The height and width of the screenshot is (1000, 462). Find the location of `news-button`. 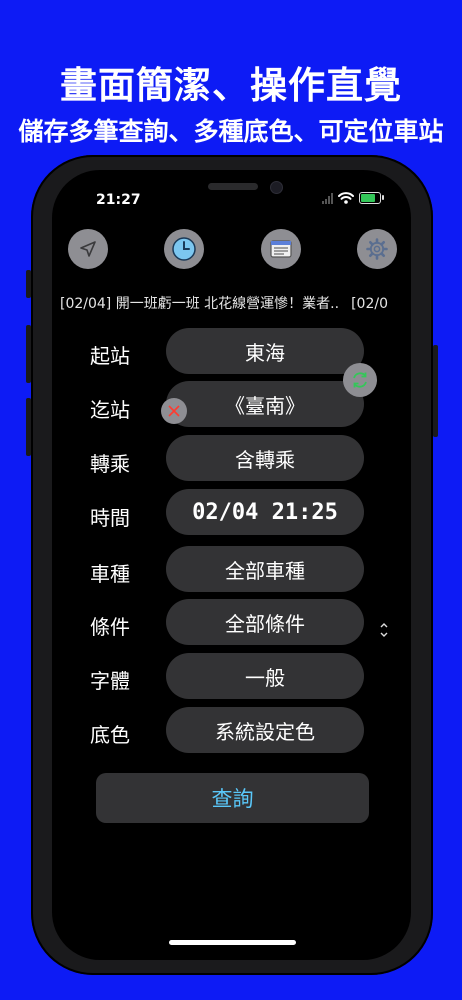

news-button is located at coordinates (281, 249).